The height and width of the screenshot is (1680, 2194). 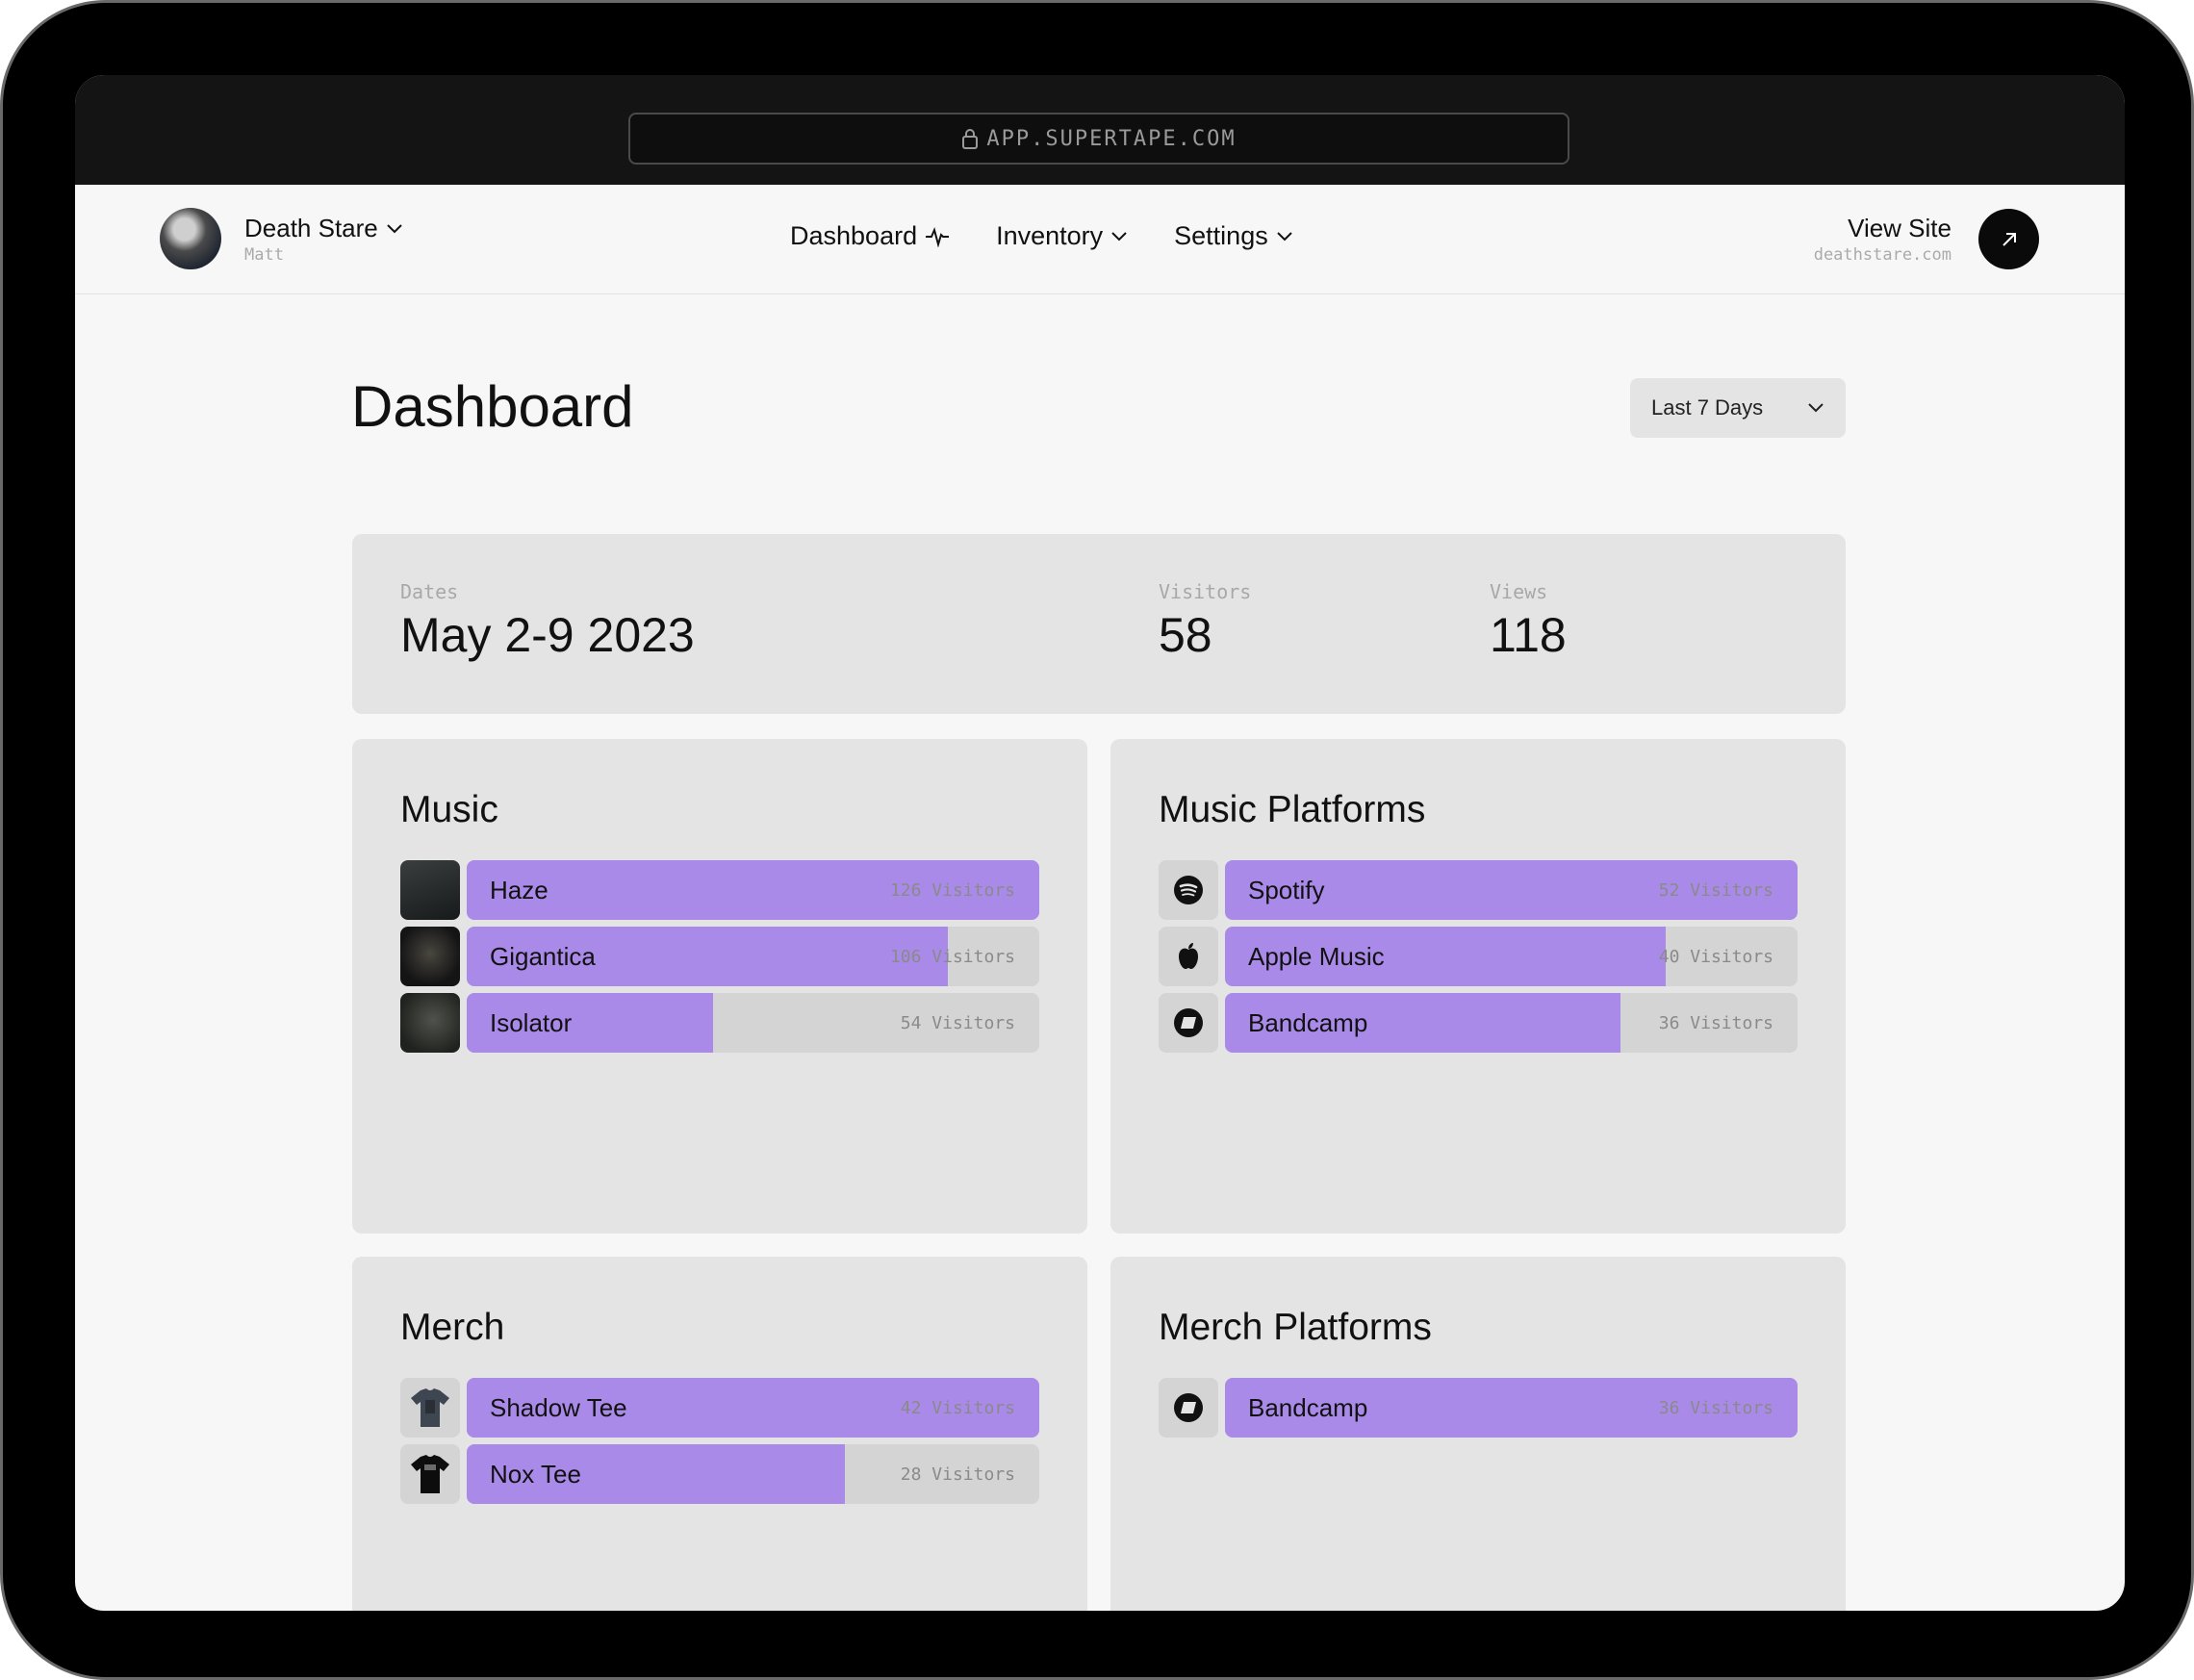 I want to click on browser-chrome: APP.SUPERTAPE.COM, so click(x=1100, y=130).